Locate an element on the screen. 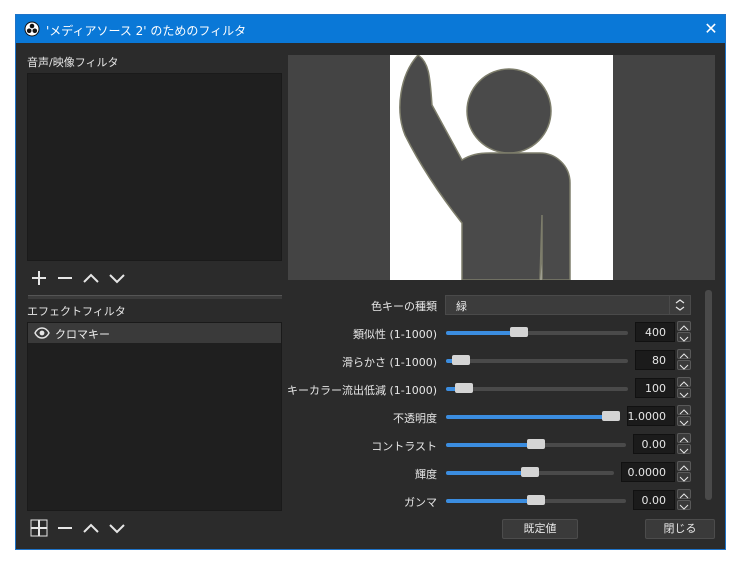 This screenshot has height=564, width=740. list-item: クロマキー is located at coordinates (154, 333).